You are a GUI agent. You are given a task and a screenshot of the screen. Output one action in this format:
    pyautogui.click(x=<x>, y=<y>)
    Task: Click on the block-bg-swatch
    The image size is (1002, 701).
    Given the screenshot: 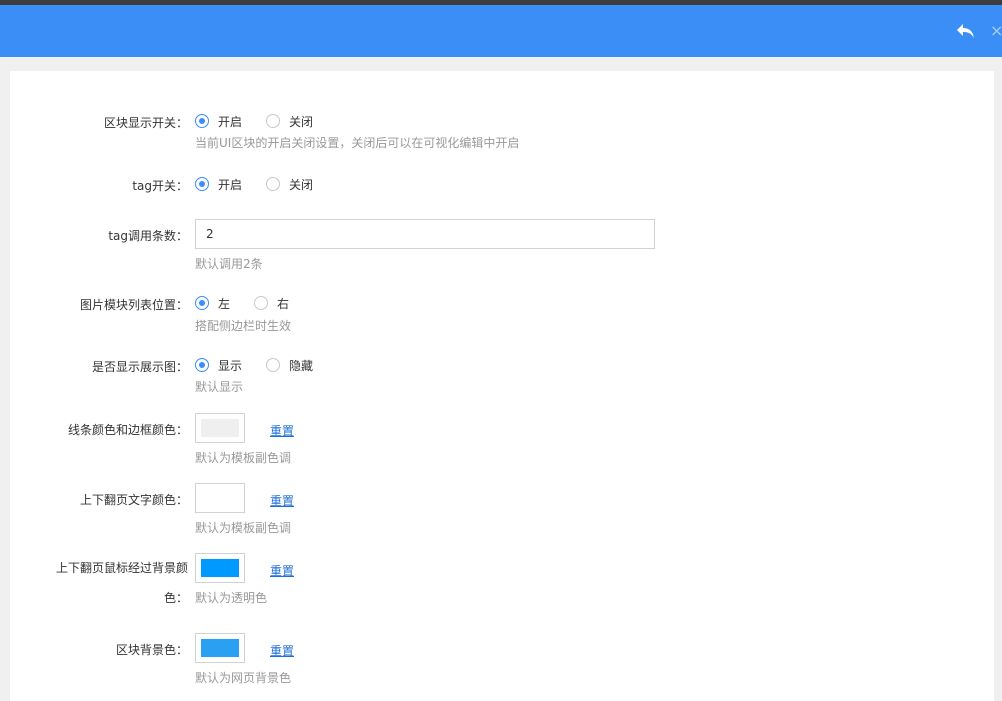 What is the action you would take?
    pyautogui.click(x=220, y=648)
    